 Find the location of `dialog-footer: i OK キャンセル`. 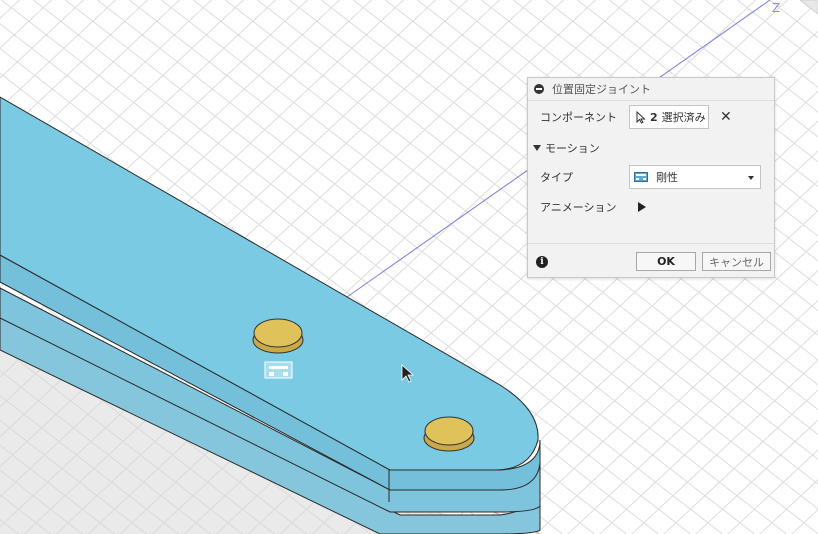

dialog-footer: i OK キャンセル is located at coordinates (651, 261).